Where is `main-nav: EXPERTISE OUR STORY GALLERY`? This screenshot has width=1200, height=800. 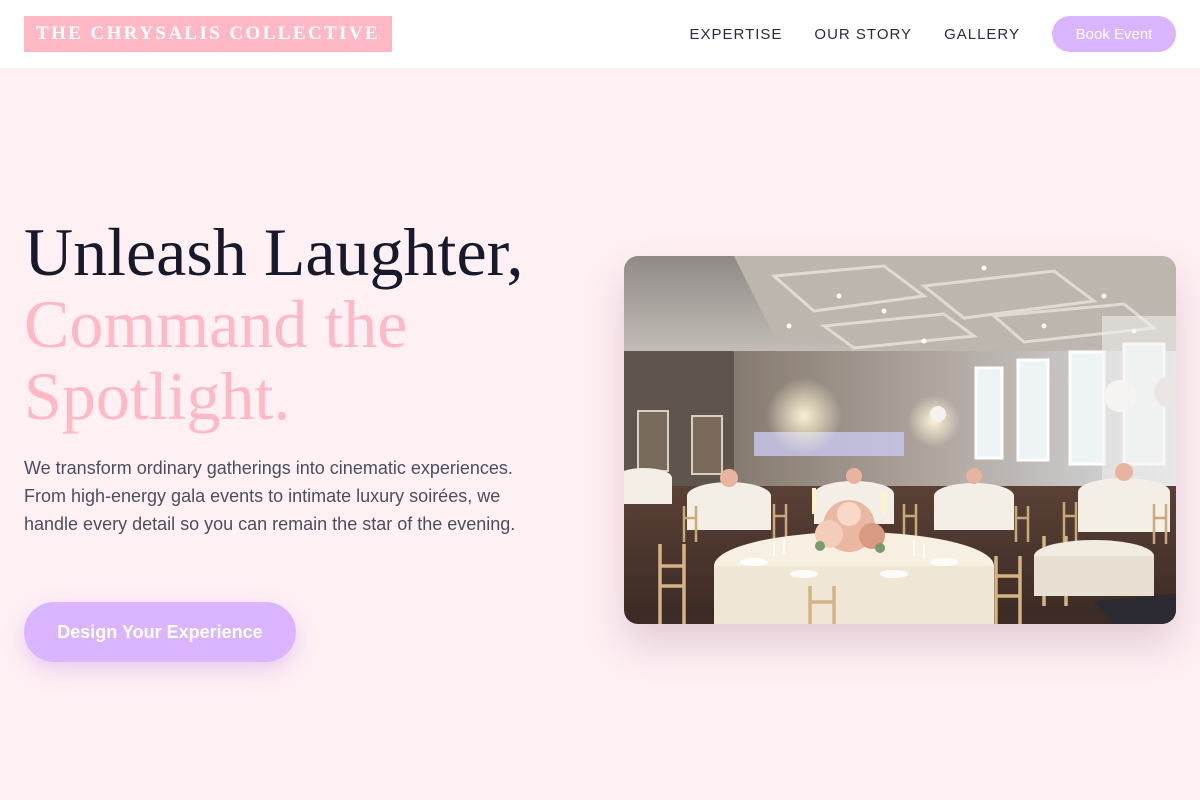 main-nav: EXPERTISE OUR STORY GALLERY is located at coordinates (855, 34).